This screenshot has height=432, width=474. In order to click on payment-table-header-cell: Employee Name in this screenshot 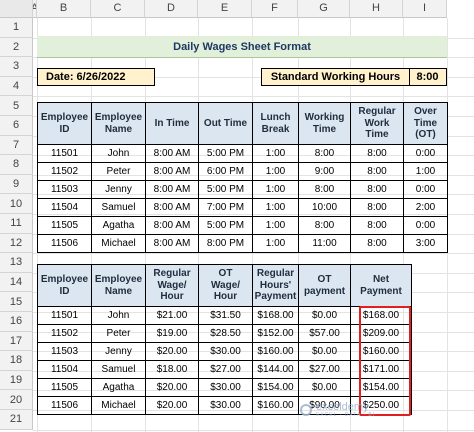, I will do `click(118, 285)`.